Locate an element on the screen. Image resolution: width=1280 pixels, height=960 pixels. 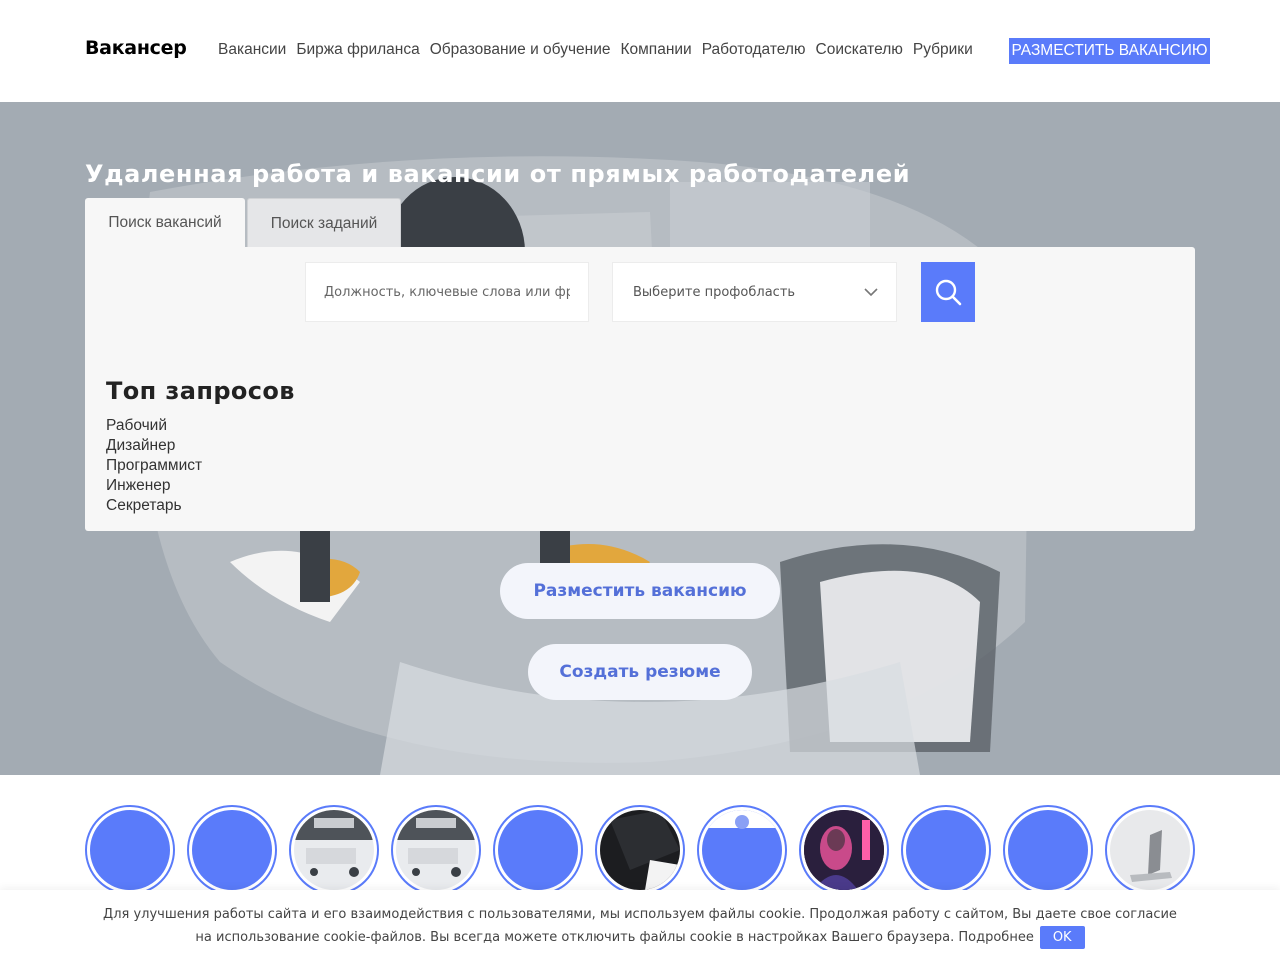
chevron-down-icon is located at coordinates (871, 292).